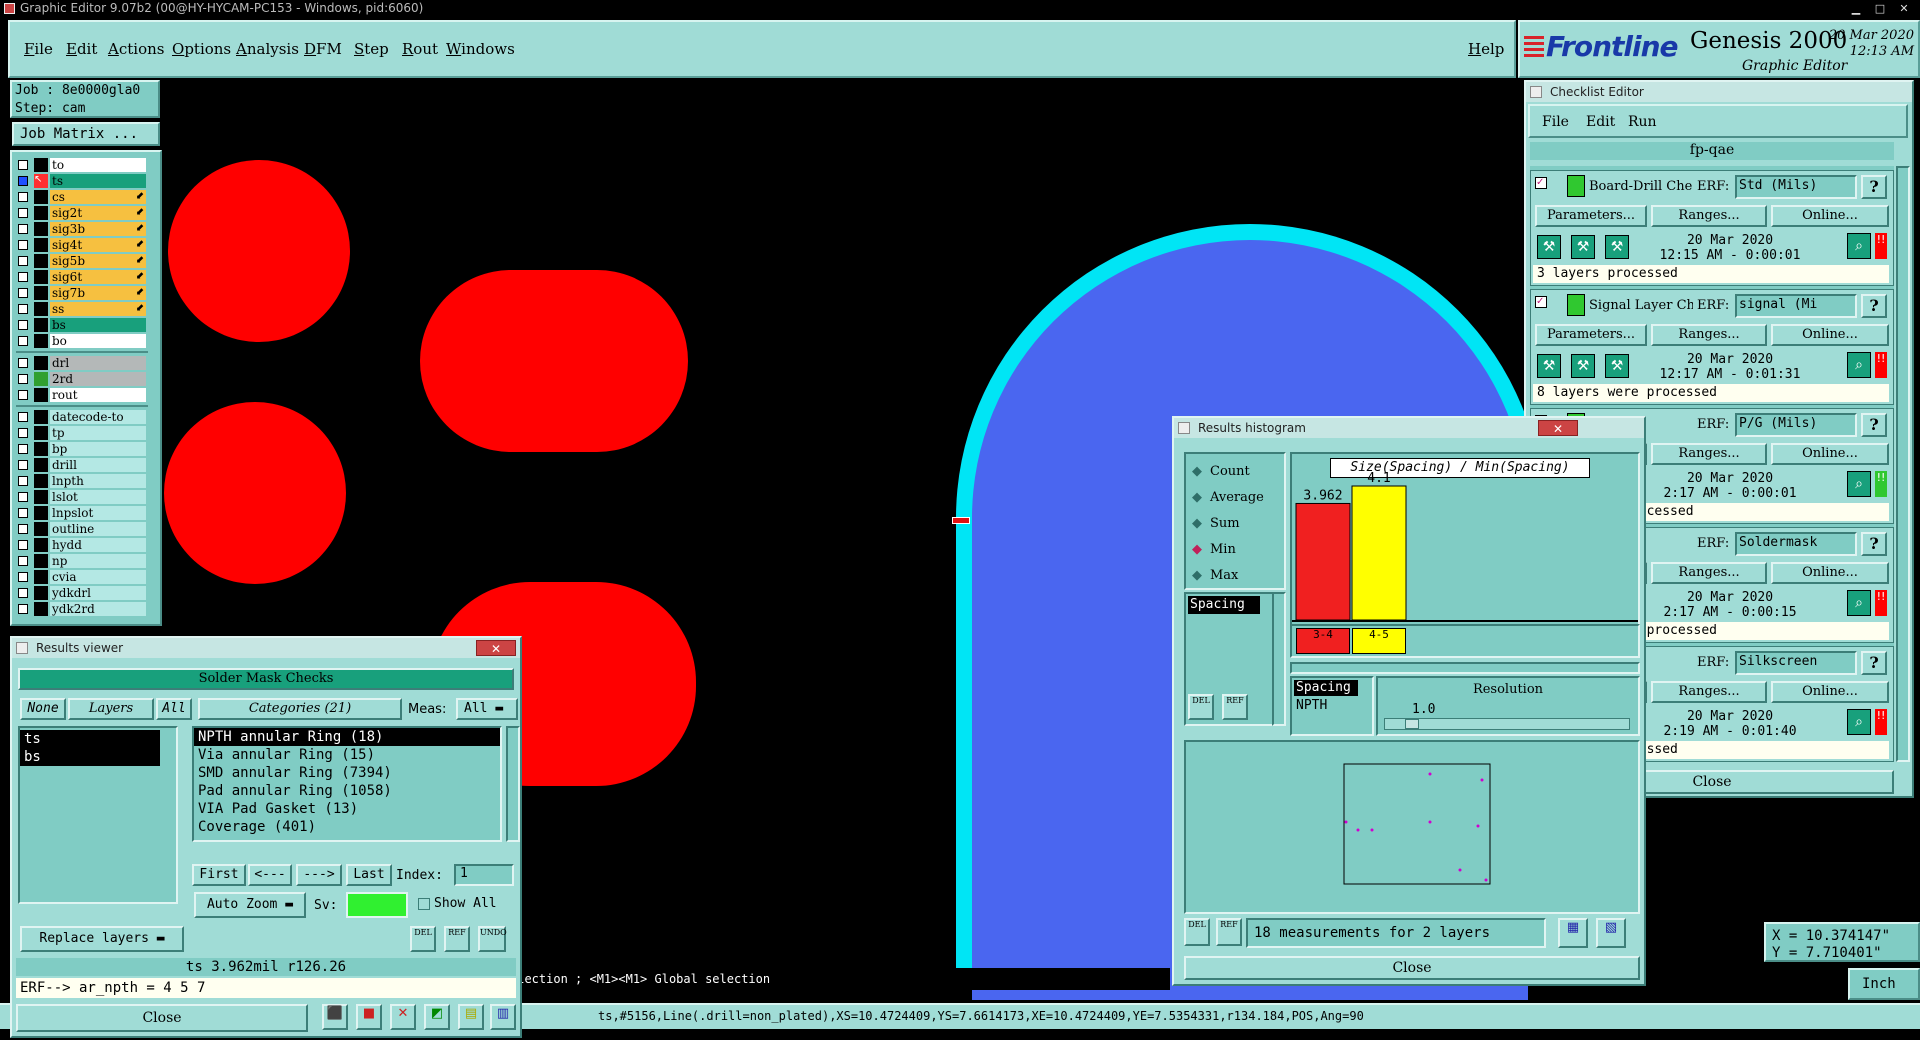  What do you see at coordinates (347, 791) in the screenshot?
I see `category-result-item: Pad annular Ring (1058)` at bounding box center [347, 791].